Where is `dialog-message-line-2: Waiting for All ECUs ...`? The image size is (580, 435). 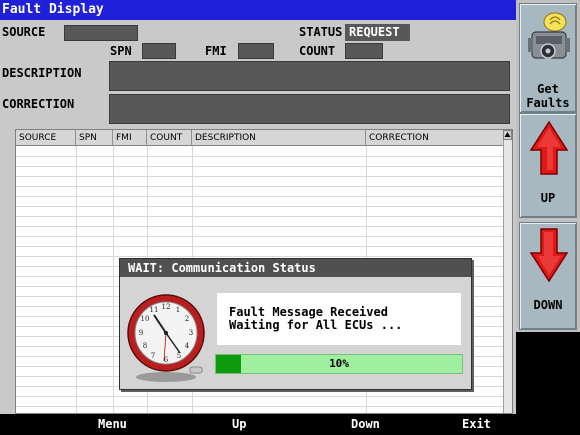 dialog-message-line-2: Waiting for All ECUs ... is located at coordinates (316, 325).